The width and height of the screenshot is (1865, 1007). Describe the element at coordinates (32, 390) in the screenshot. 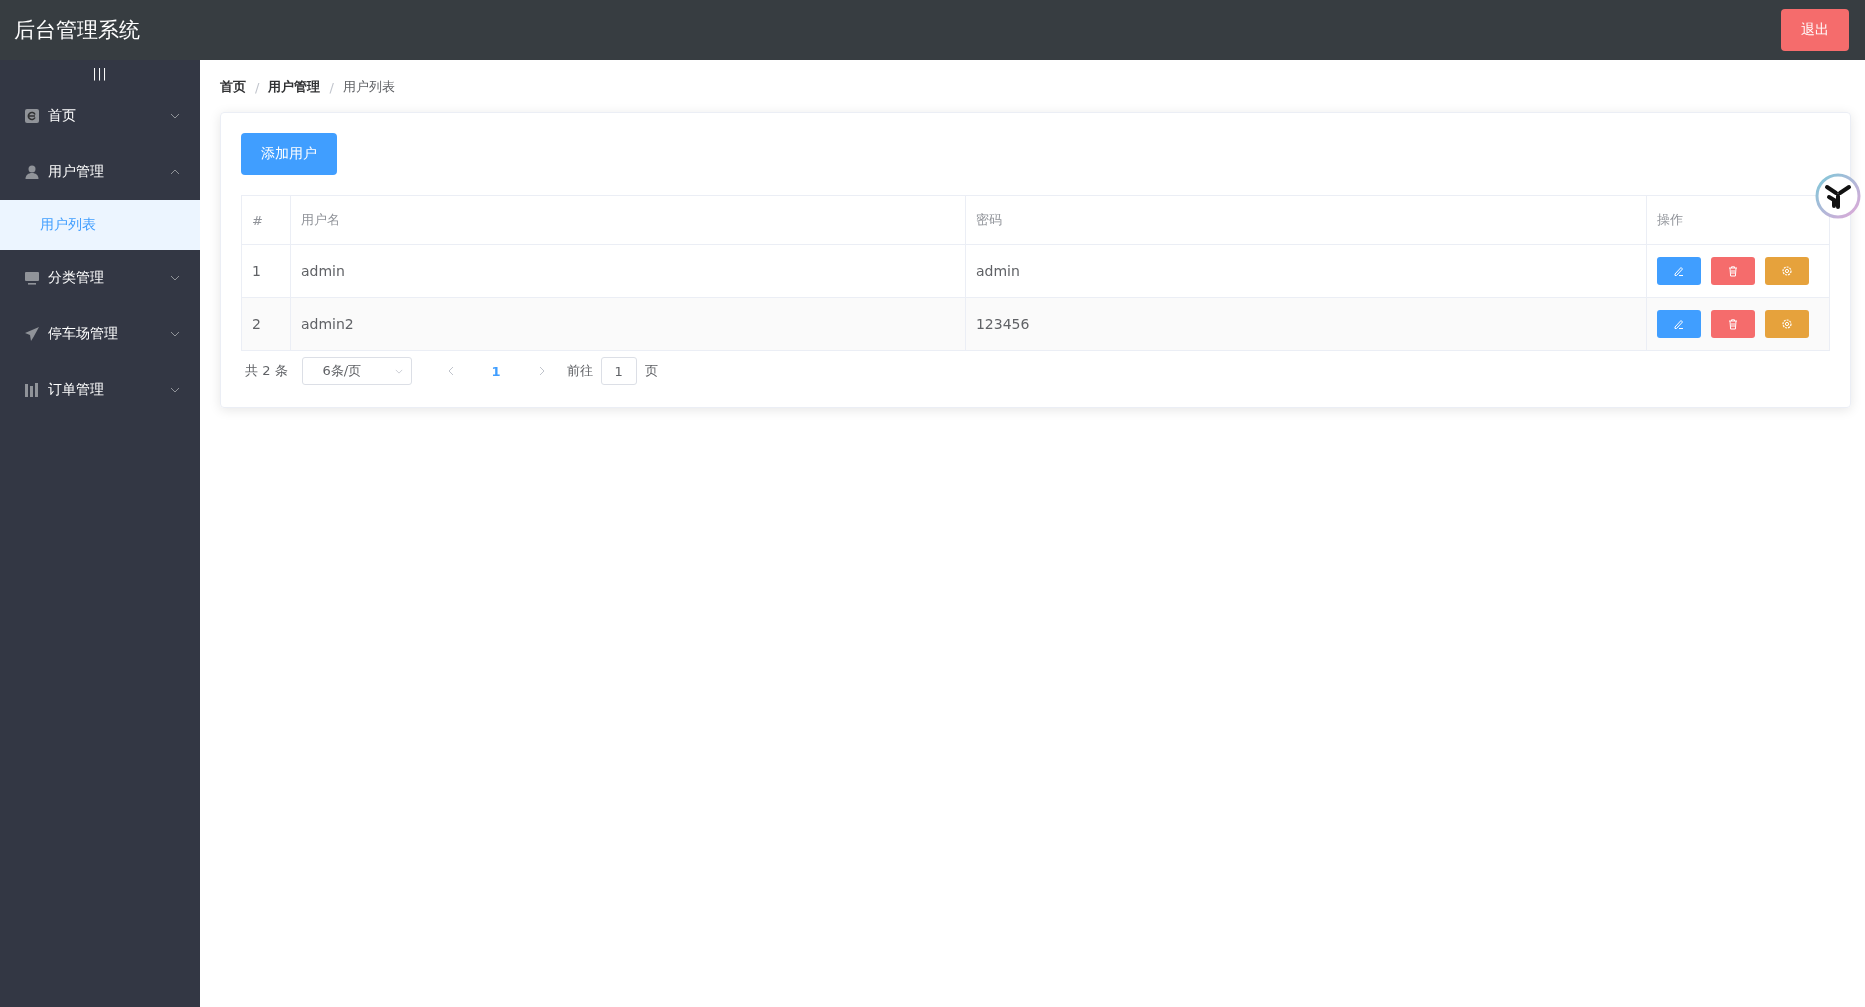

I see `bar-chart-icon` at that location.